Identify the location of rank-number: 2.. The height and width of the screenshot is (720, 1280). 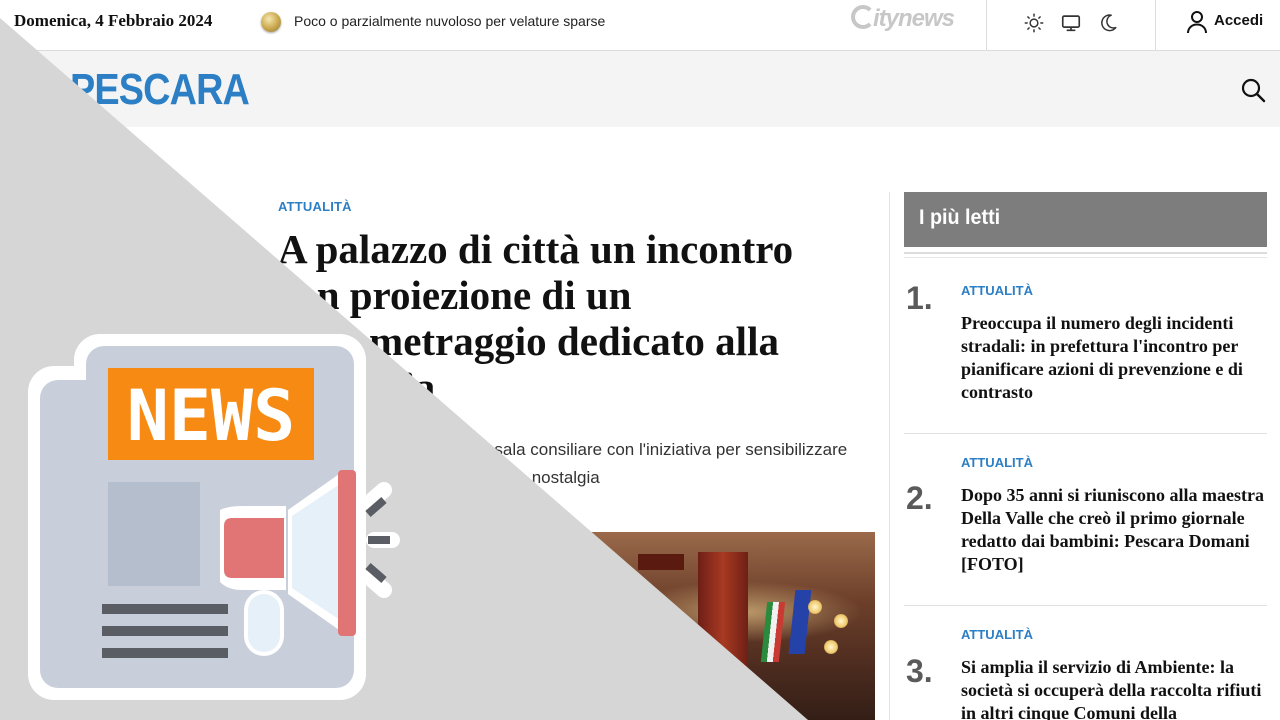
(919, 498).